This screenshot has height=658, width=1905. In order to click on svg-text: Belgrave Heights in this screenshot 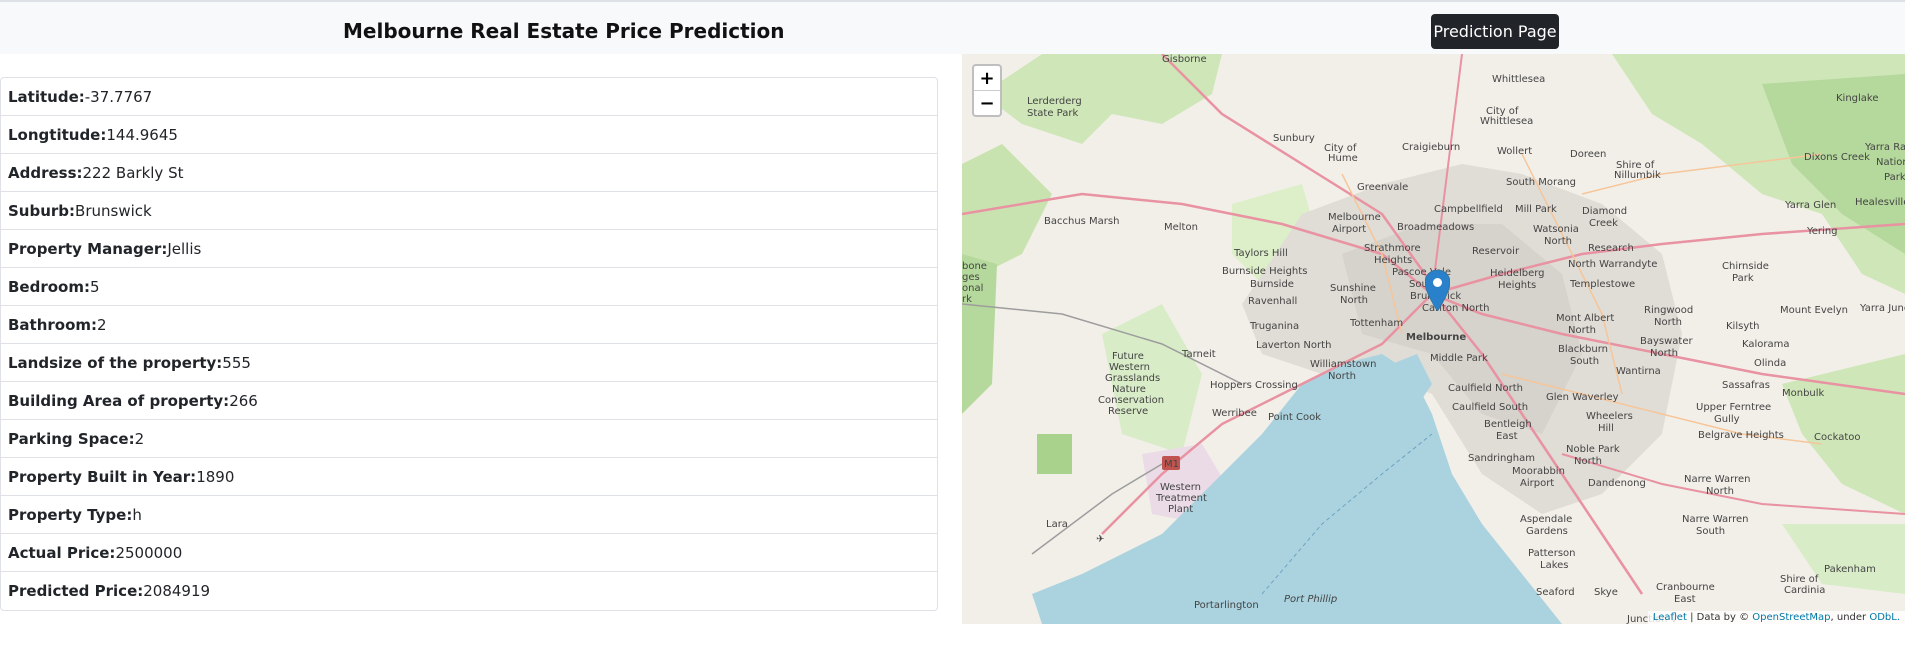, I will do `click(1741, 435)`.